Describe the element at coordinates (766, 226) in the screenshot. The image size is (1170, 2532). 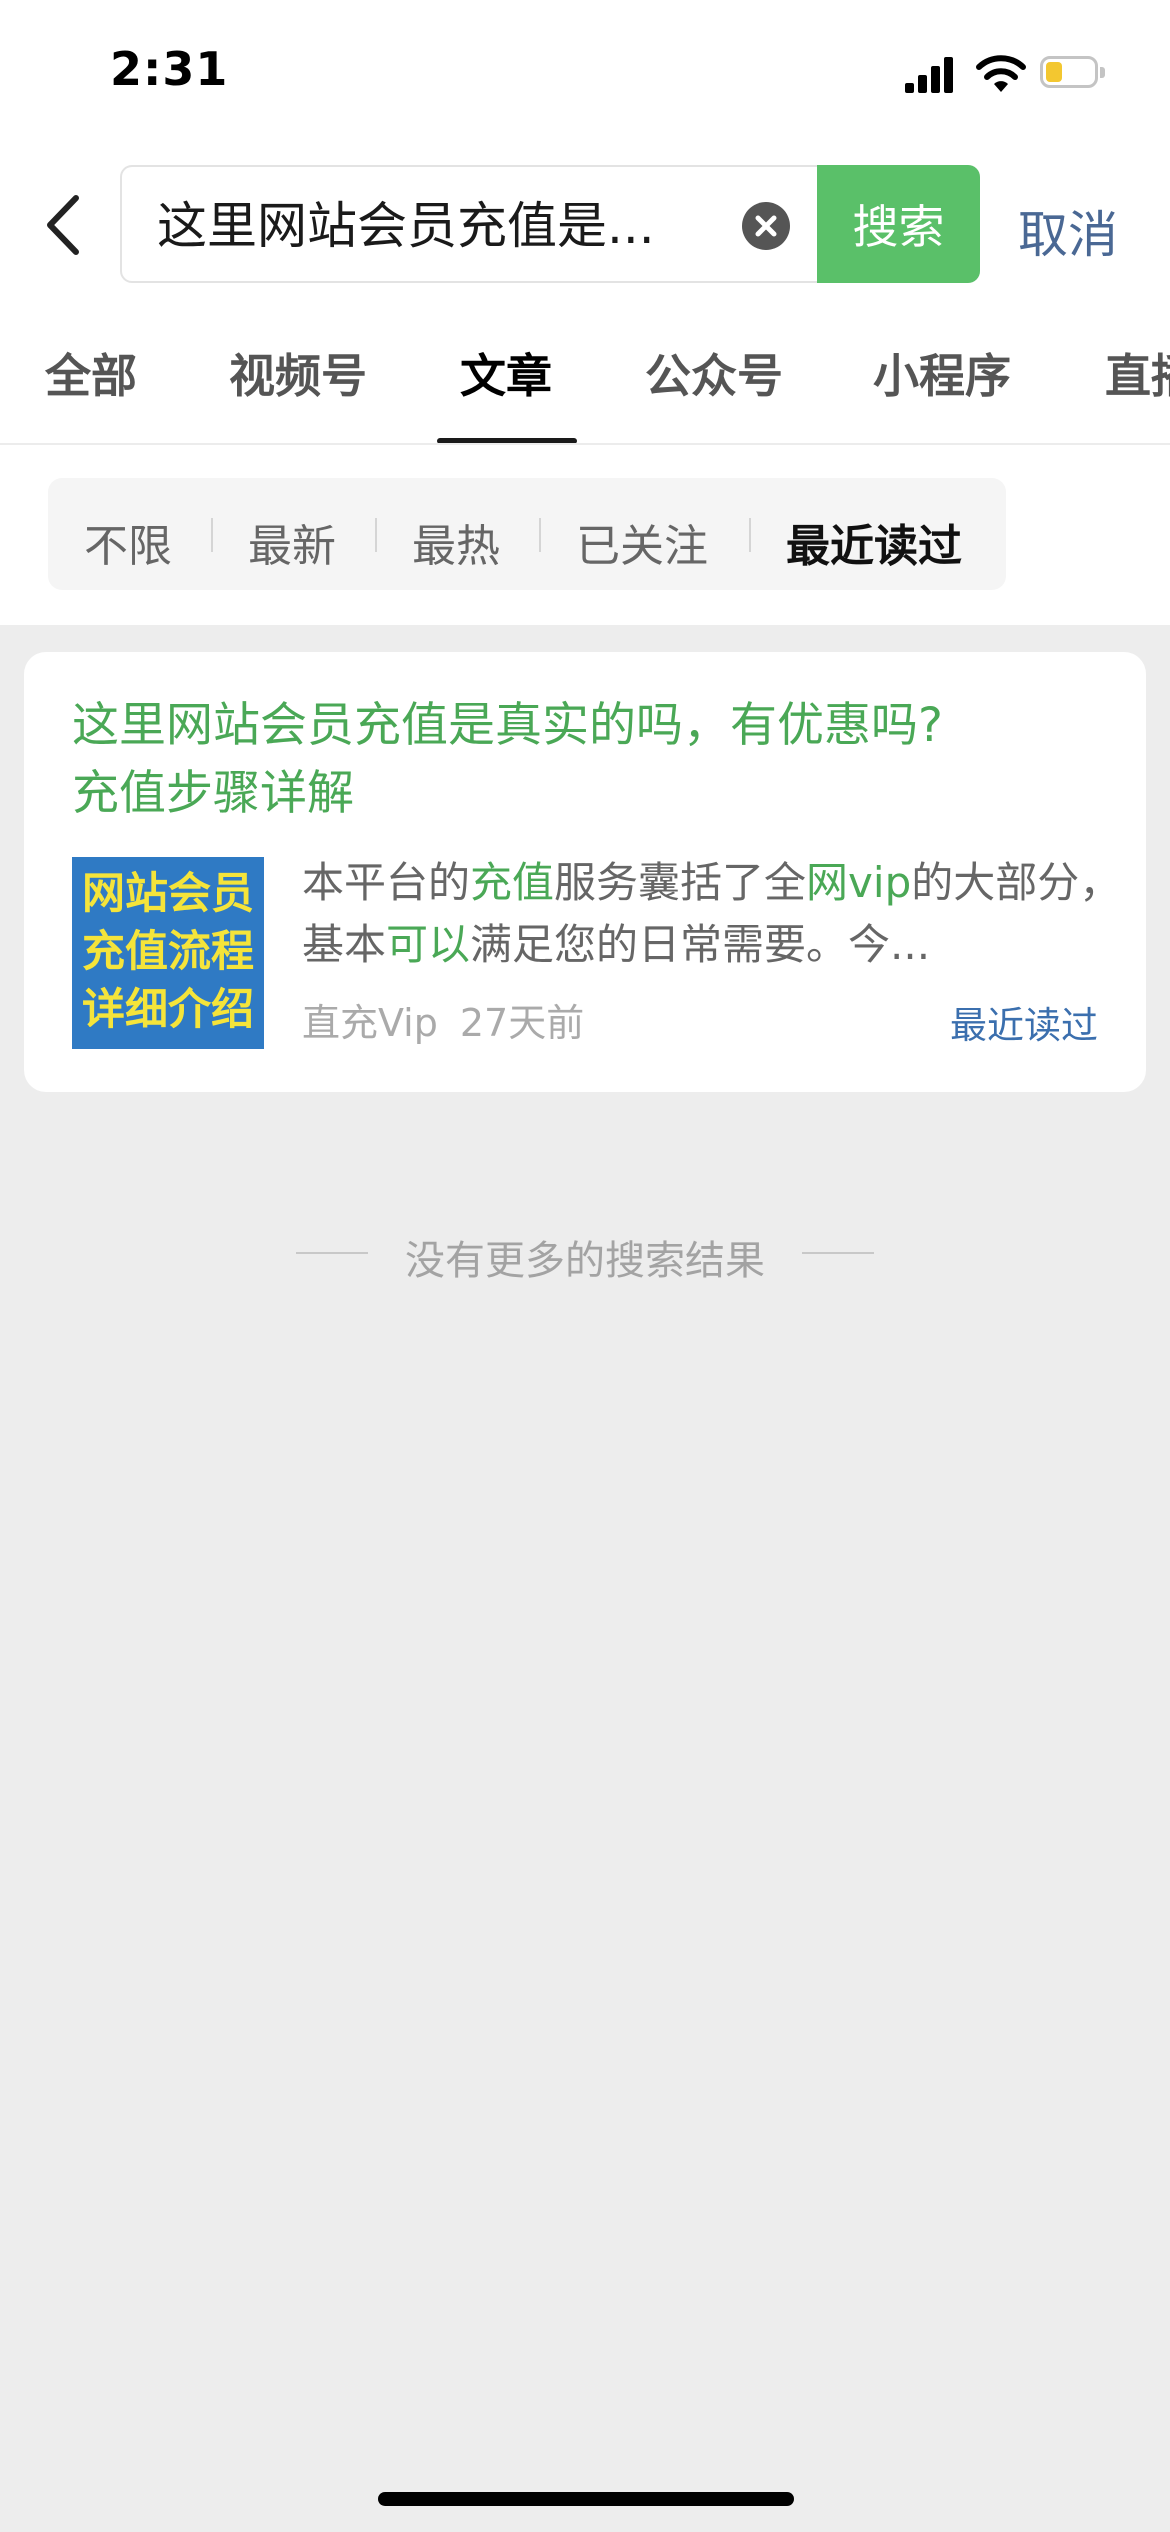
I see `clear-icon` at that location.